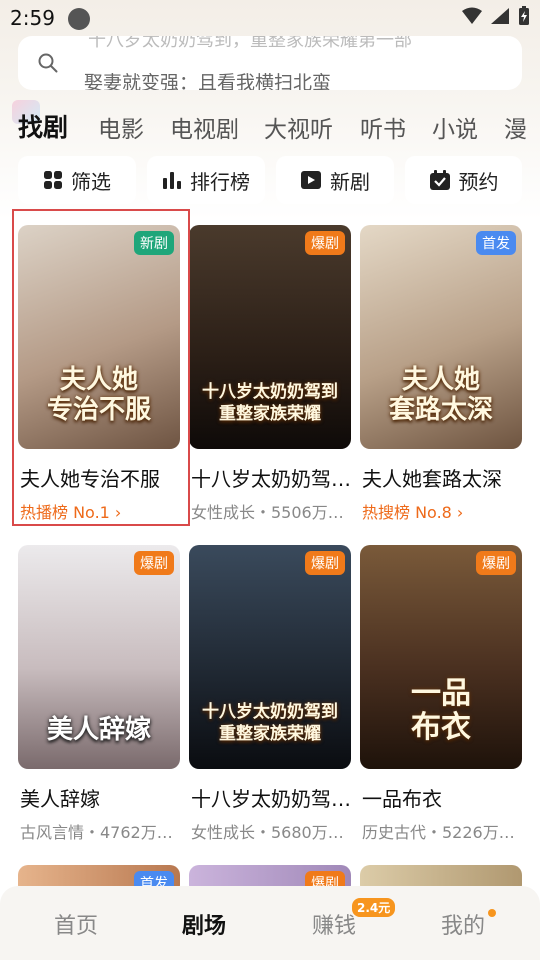  What do you see at coordinates (204, 924) in the screenshot?
I see `nav-theater: 剧场` at bounding box center [204, 924].